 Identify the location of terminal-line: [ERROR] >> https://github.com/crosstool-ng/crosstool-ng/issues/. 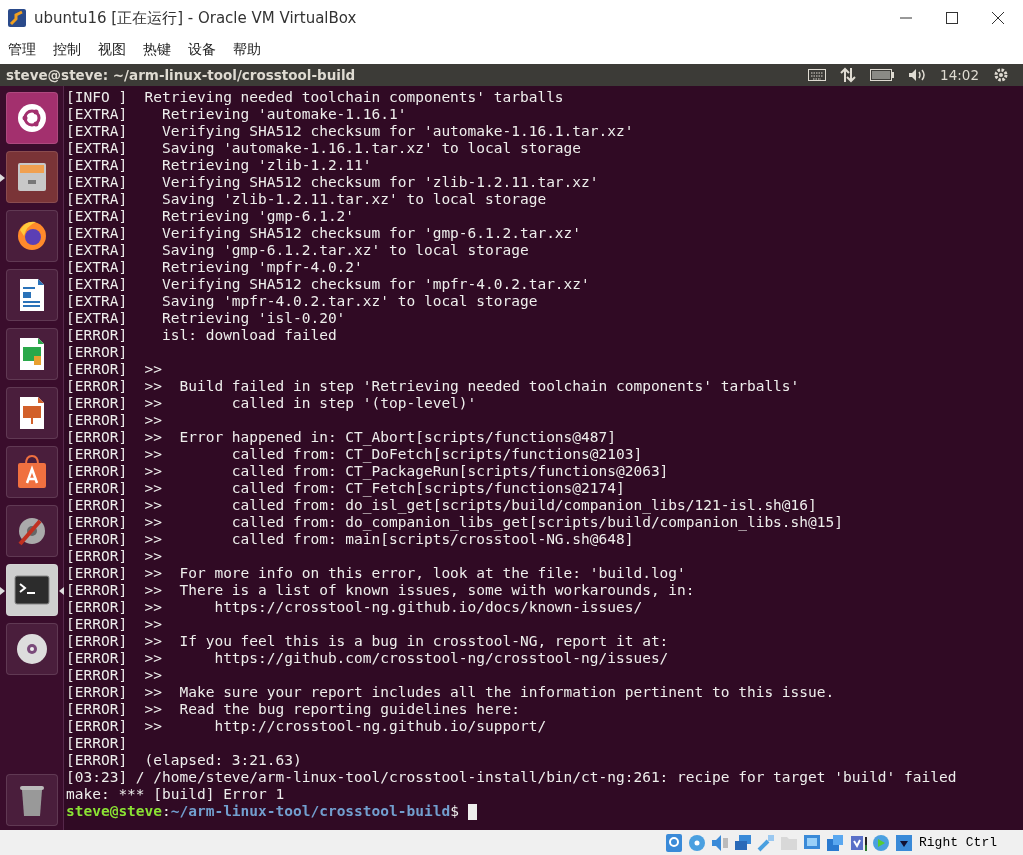
(368, 658).